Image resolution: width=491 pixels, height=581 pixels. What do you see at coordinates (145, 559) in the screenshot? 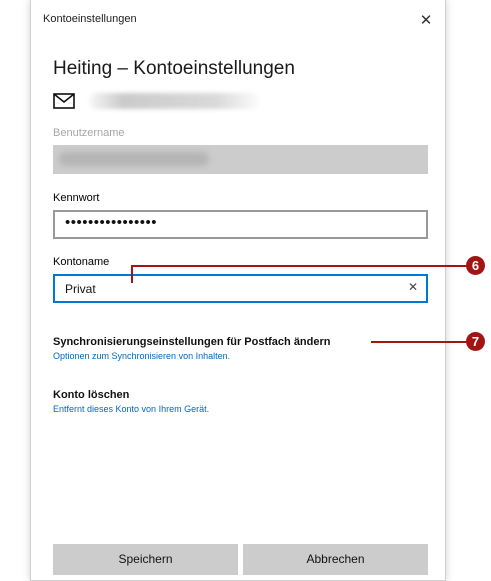
I see `save-button: Speichern` at bounding box center [145, 559].